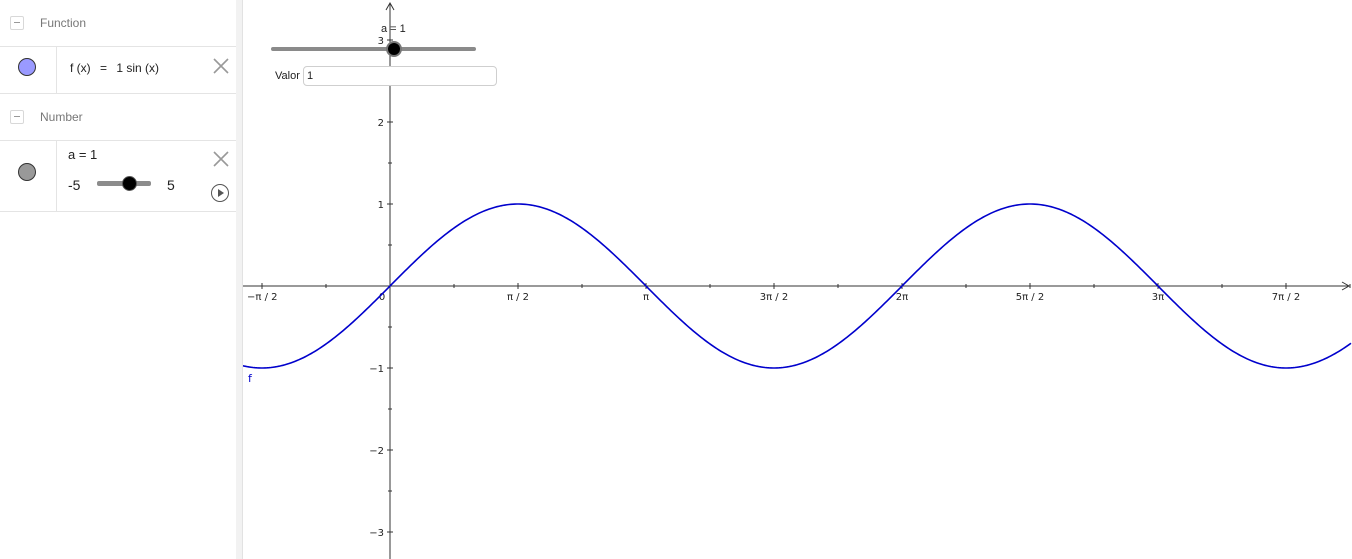  What do you see at coordinates (104, 68) in the screenshot?
I see `equals-sign: =` at bounding box center [104, 68].